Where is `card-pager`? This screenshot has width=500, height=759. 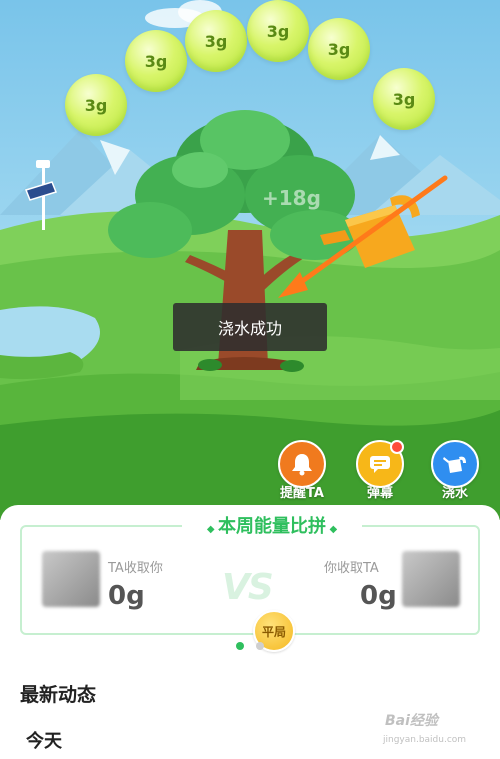 card-pager is located at coordinates (250, 646).